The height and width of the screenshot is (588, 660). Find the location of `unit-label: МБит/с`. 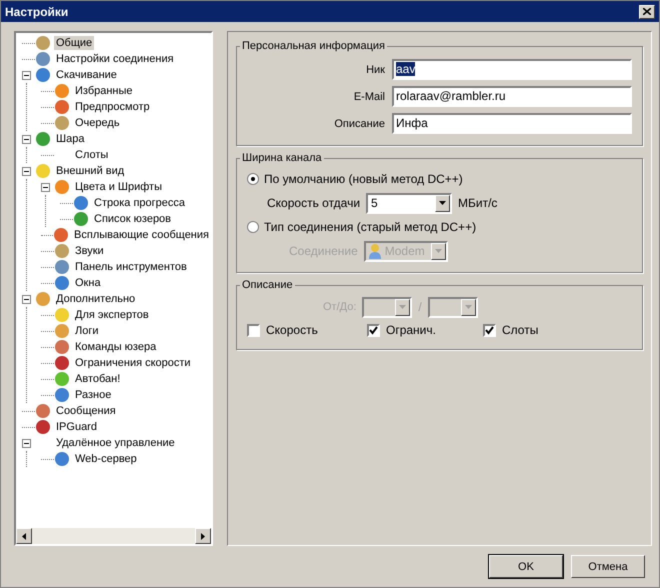

unit-label: МБит/с is located at coordinates (478, 203).